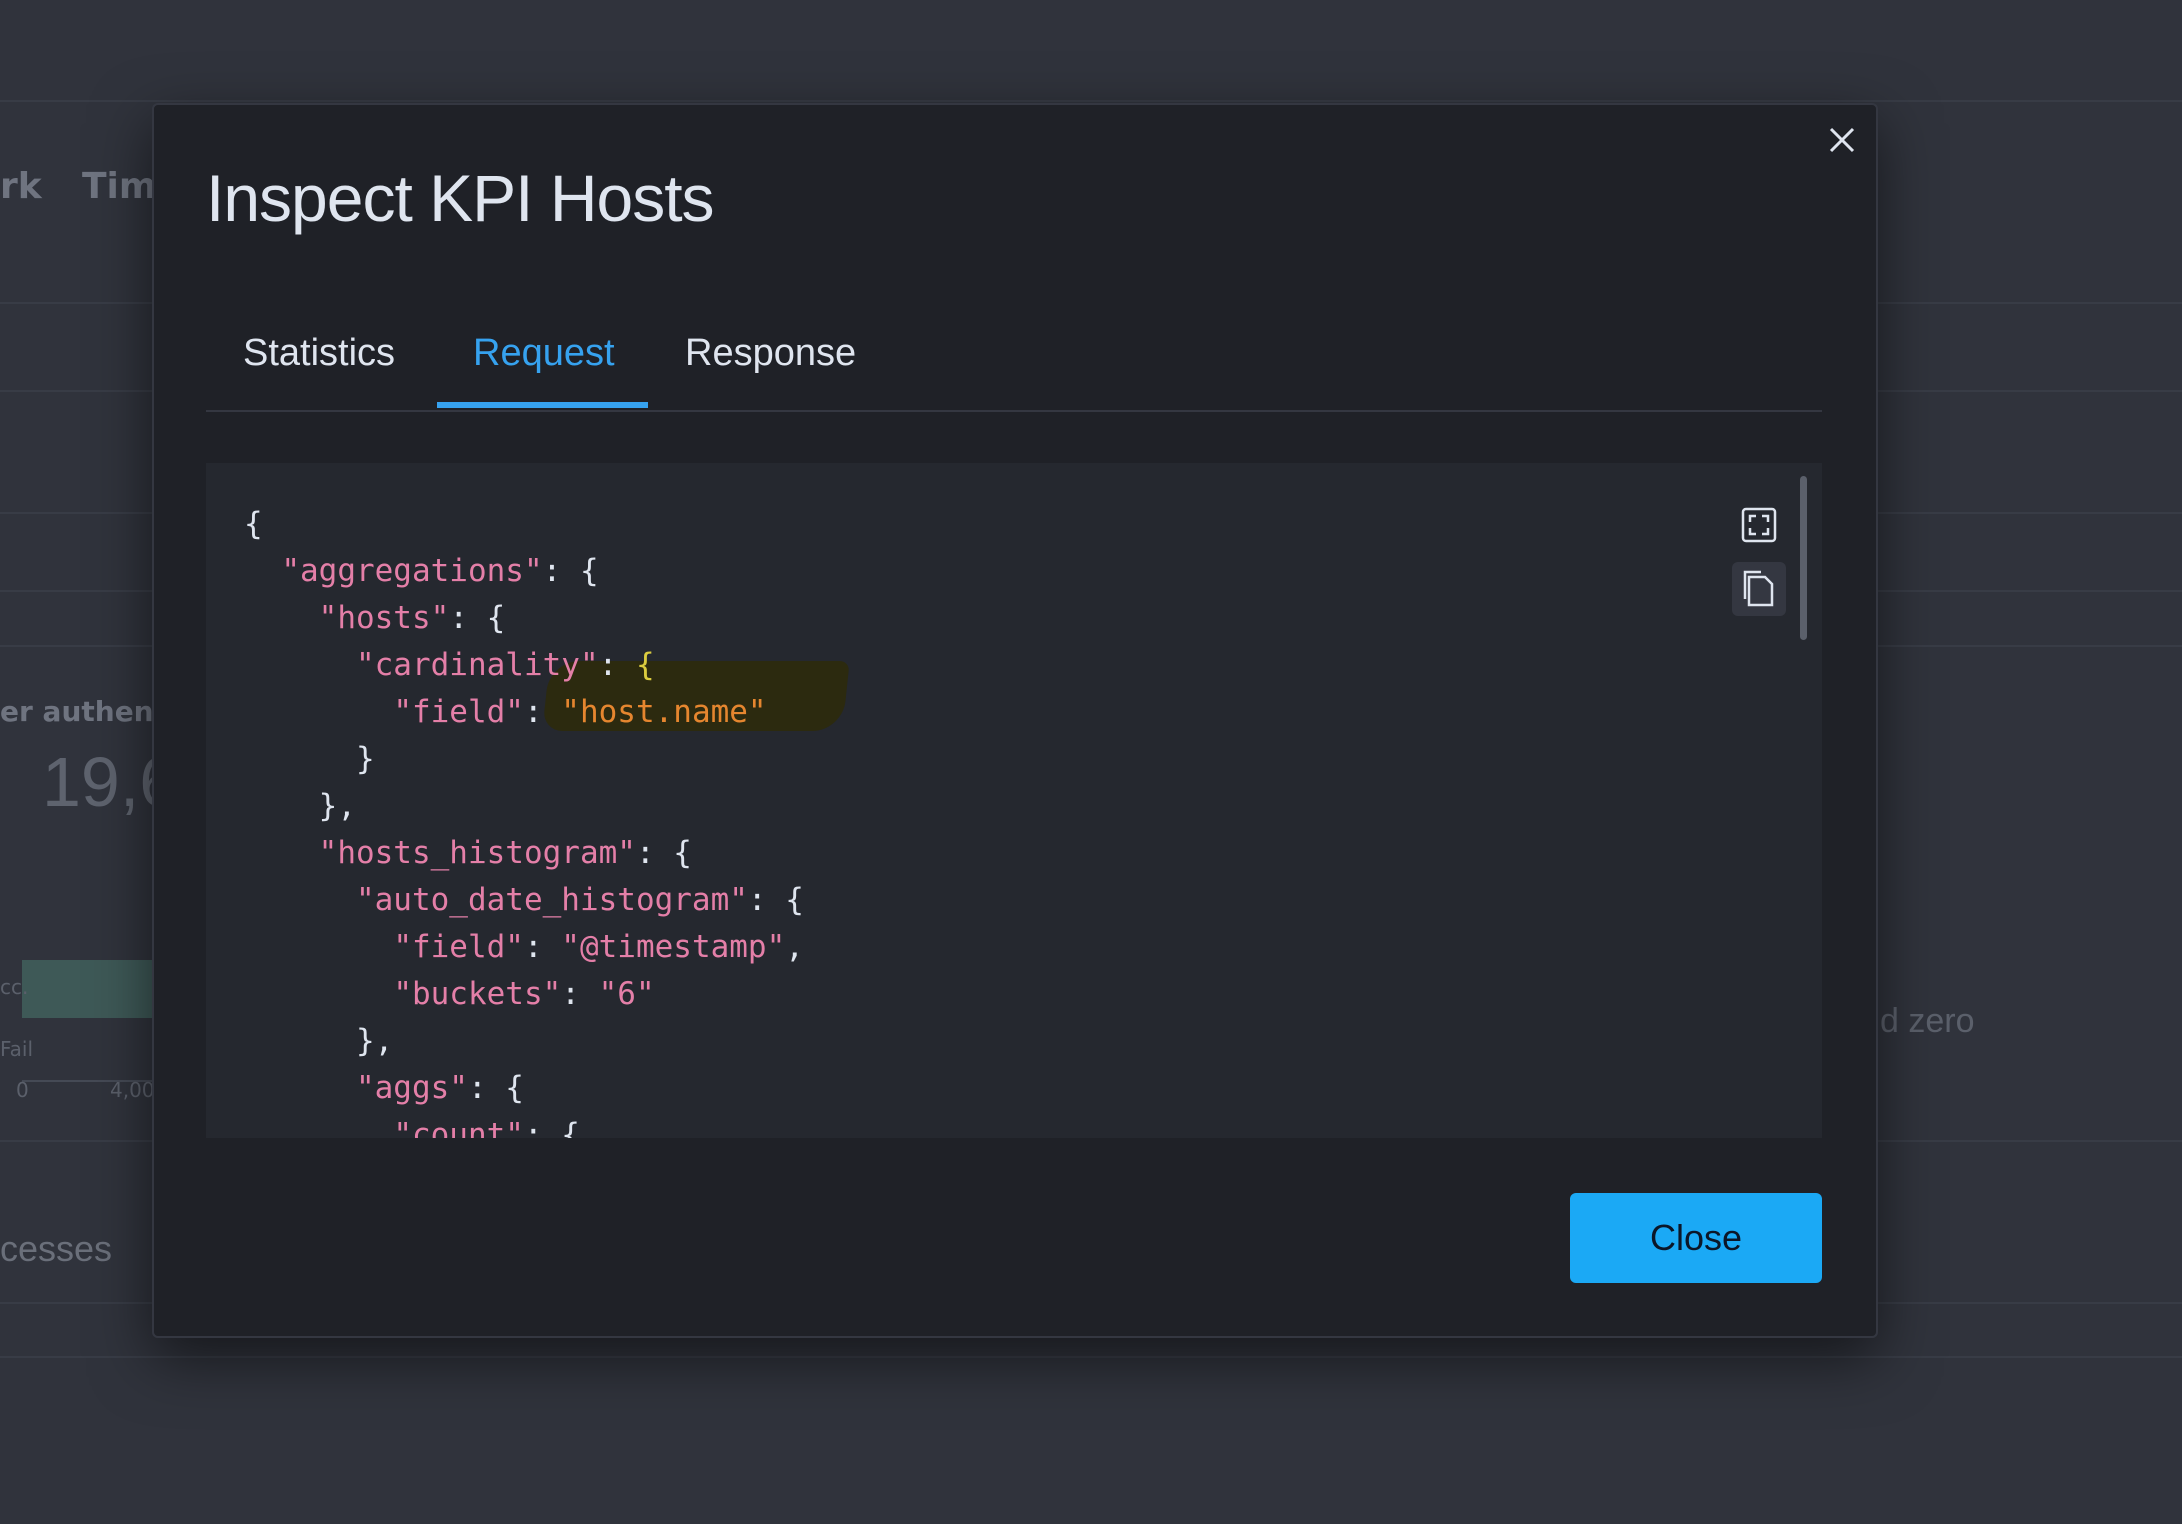  What do you see at coordinates (542, 405) in the screenshot?
I see `active-tab-indicator` at bounding box center [542, 405].